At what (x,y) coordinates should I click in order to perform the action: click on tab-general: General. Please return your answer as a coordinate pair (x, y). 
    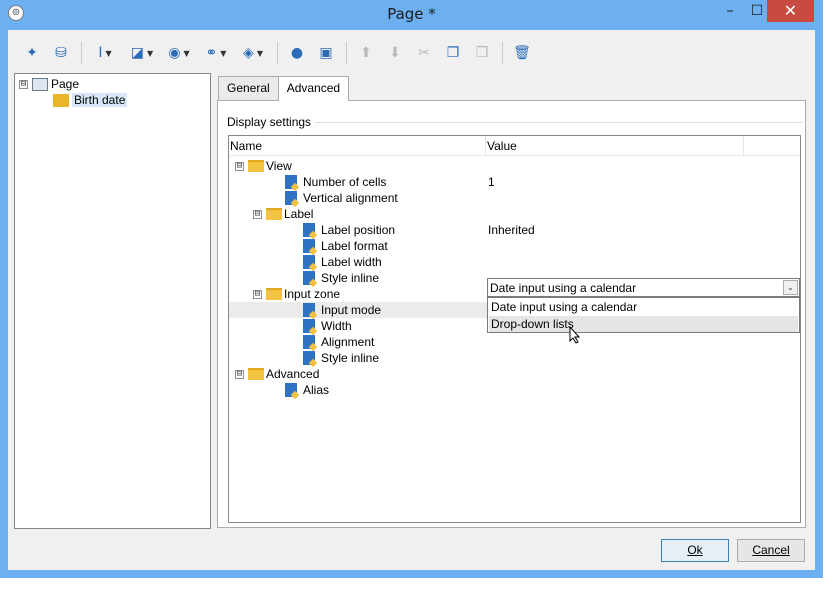
    Looking at the image, I should click on (248, 88).